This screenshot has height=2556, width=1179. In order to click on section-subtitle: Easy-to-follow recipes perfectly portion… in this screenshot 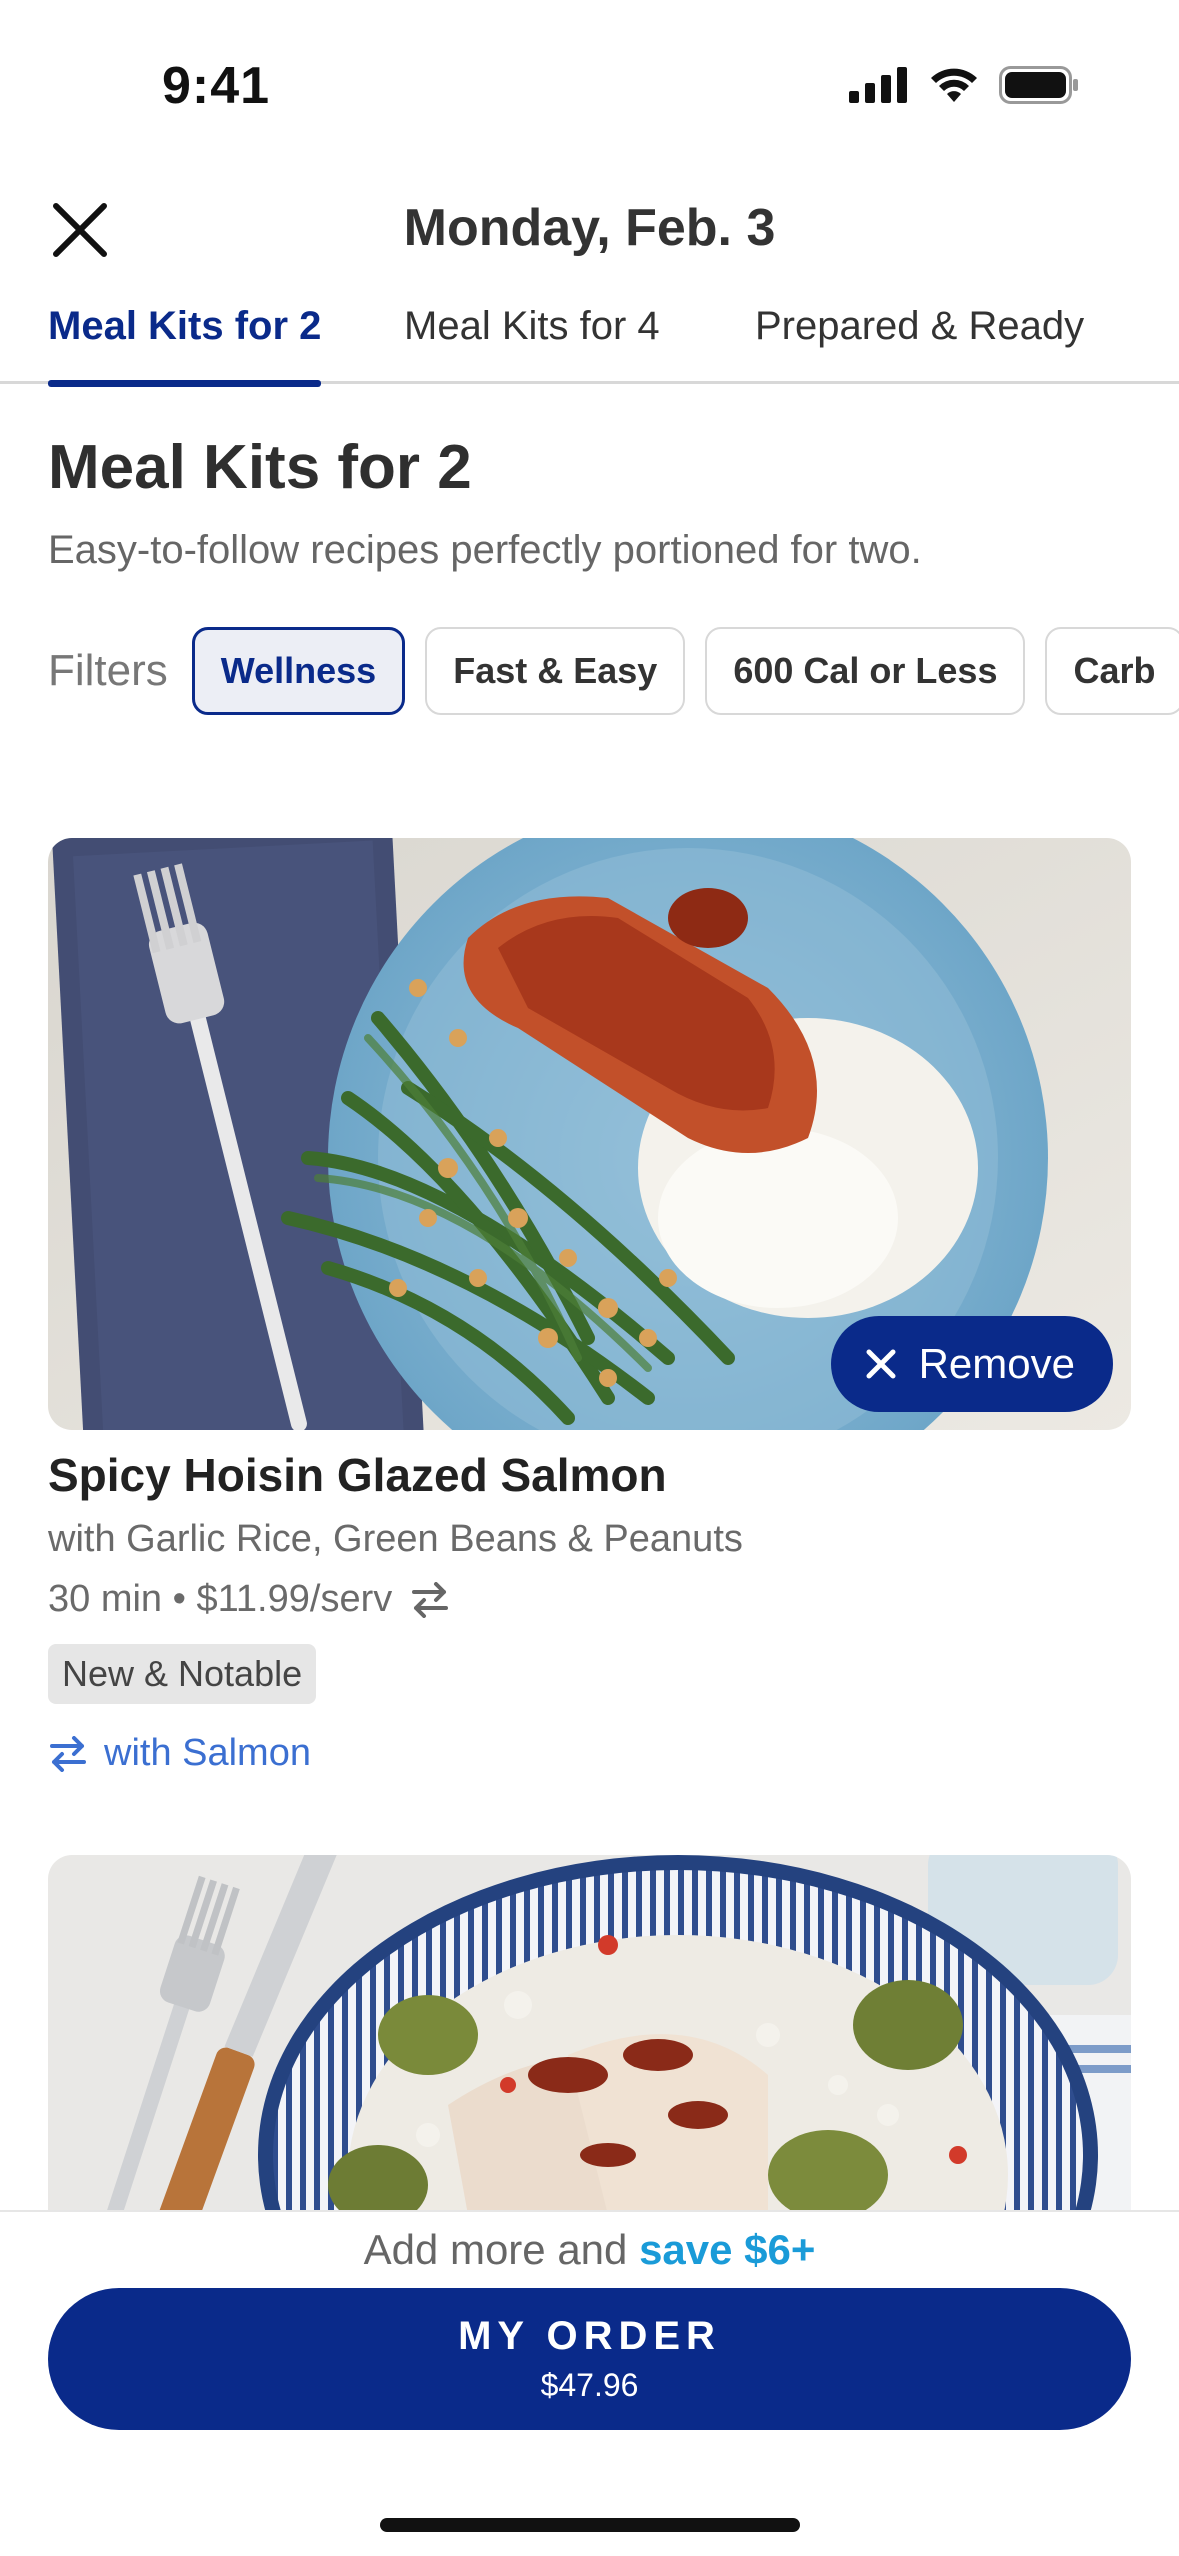, I will do `click(485, 550)`.